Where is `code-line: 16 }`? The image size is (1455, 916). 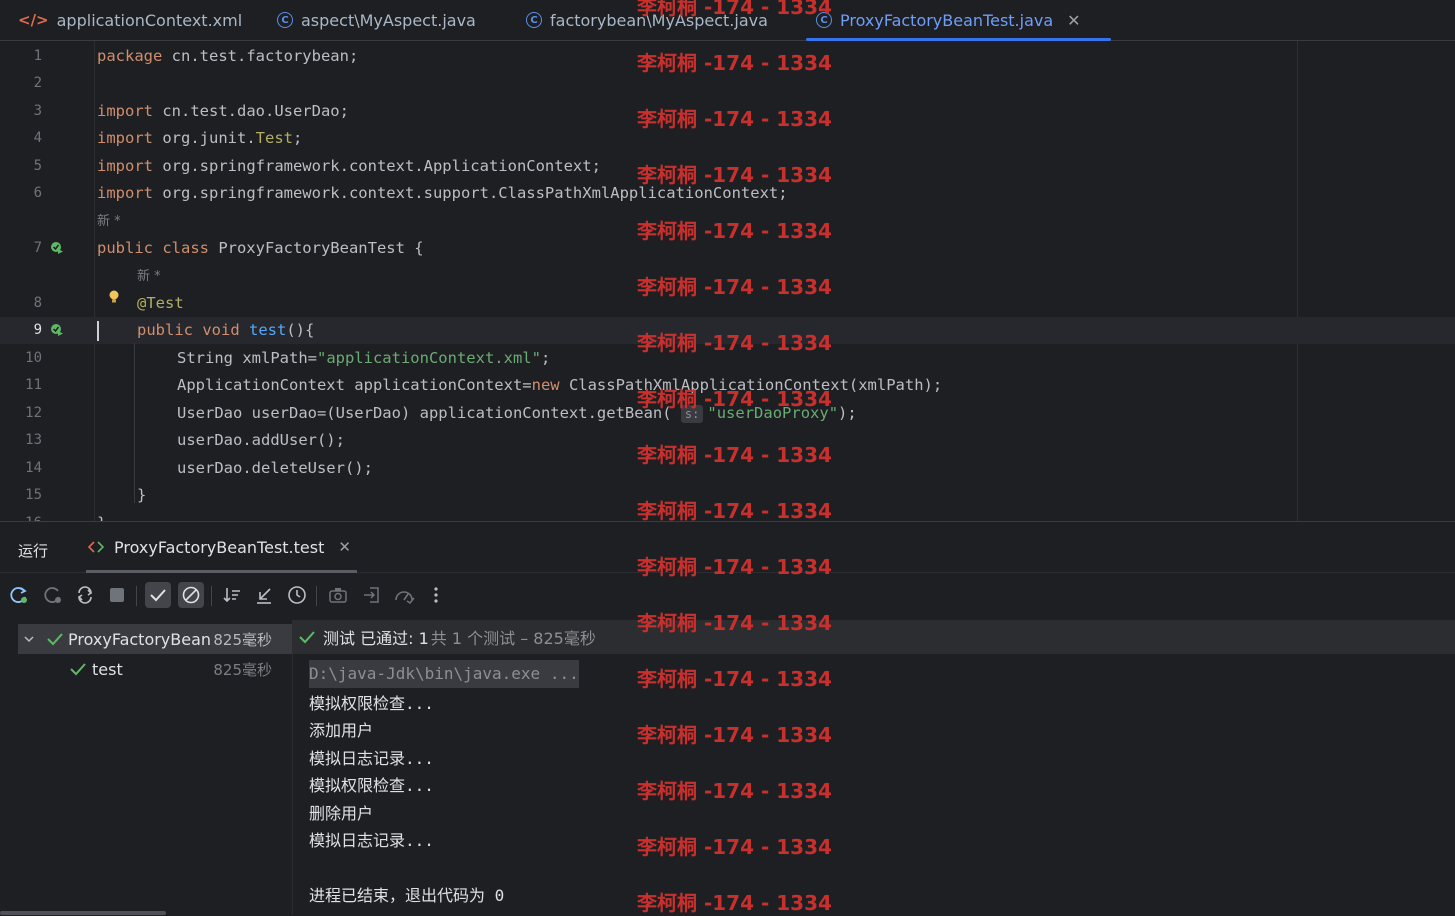 code-line: 16 } is located at coordinates (727, 515).